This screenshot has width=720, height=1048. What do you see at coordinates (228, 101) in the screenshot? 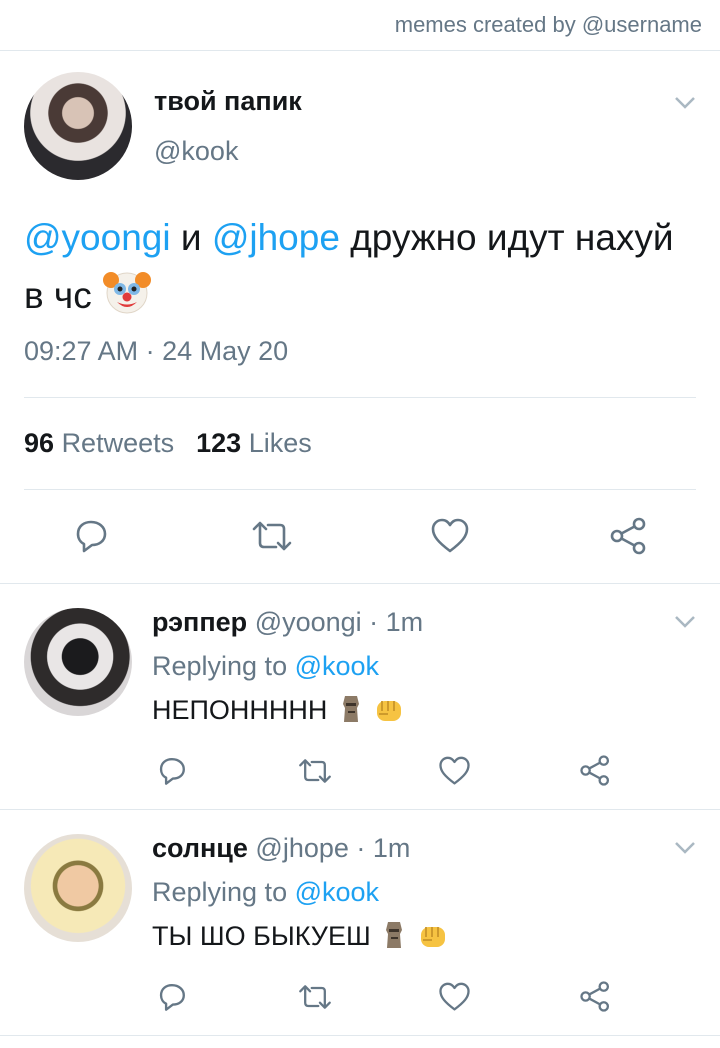
I see `display-name: твой папик` at bounding box center [228, 101].